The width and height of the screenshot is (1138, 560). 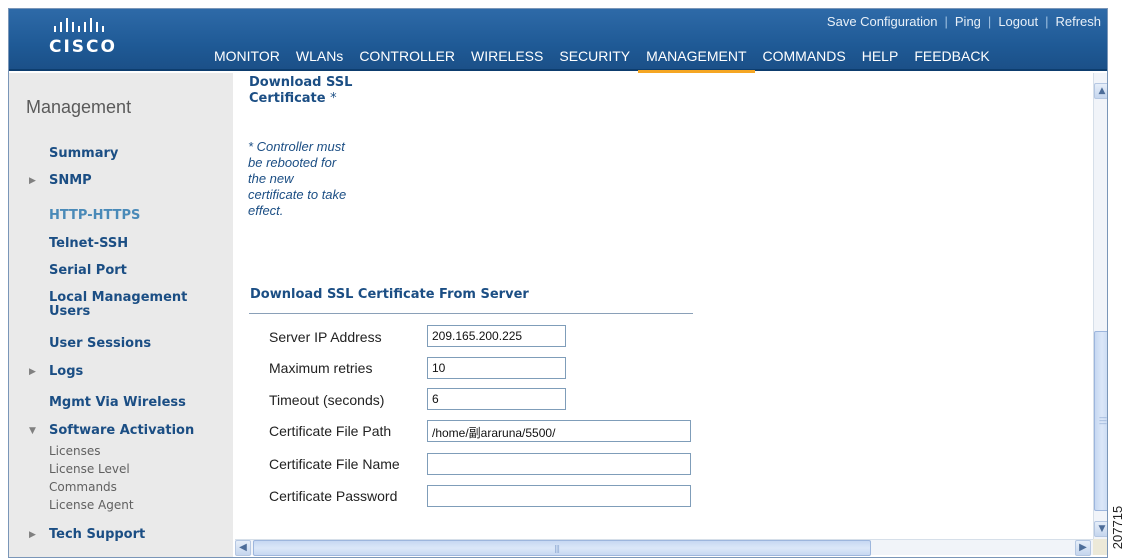 I want to click on certificate-password-input, so click(x=559, y=496).